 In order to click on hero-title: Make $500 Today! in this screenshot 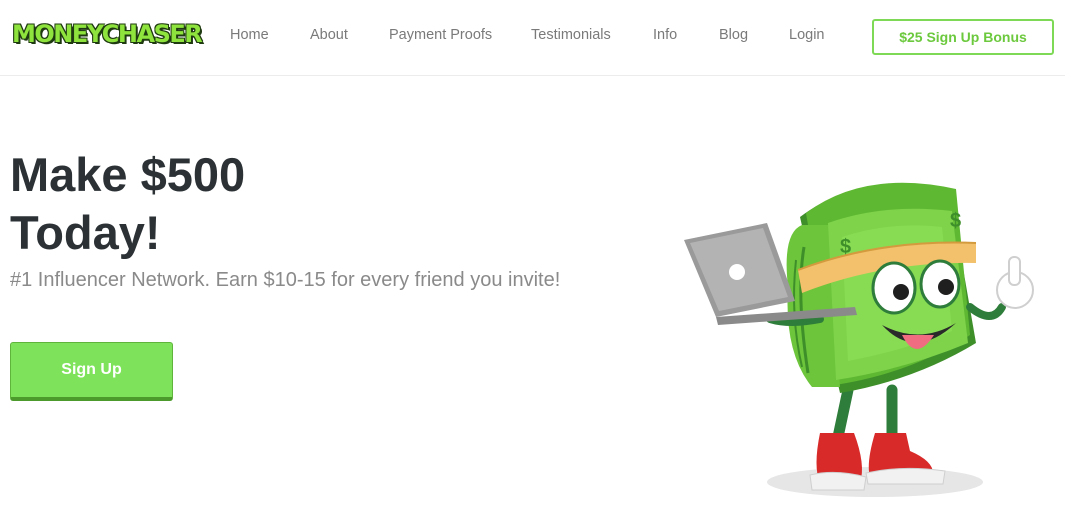, I will do `click(220, 204)`.